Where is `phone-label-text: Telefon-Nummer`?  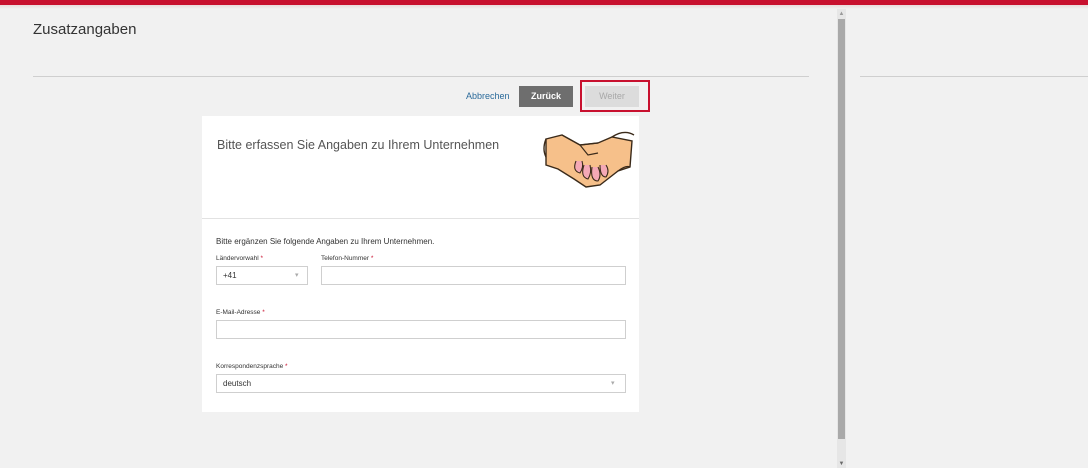
phone-label-text: Telefon-Nummer is located at coordinates (345, 258).